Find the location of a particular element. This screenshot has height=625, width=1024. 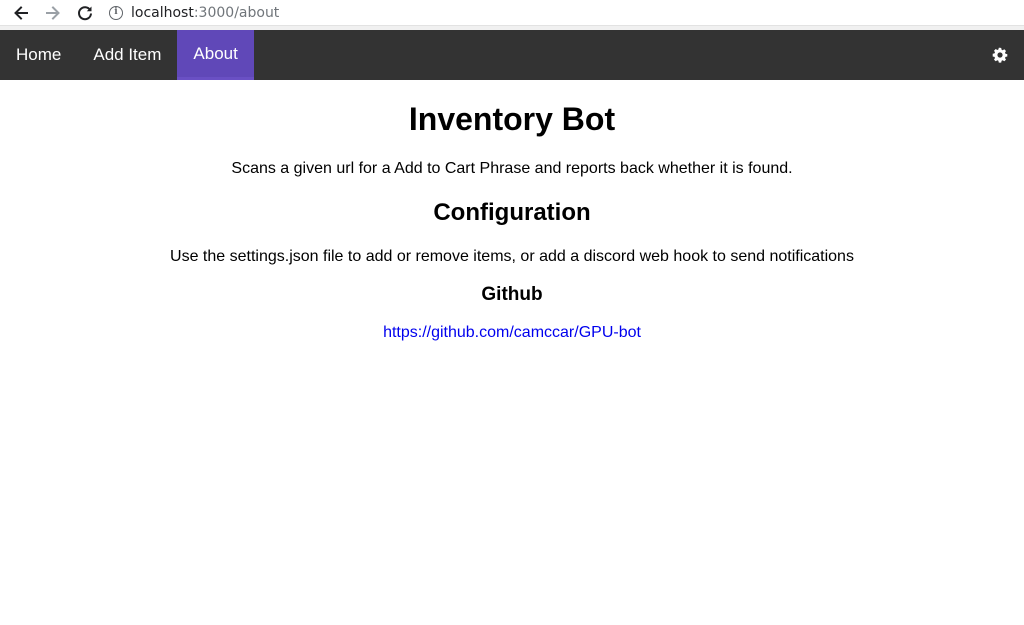

gear-icon is located at coordinates (1000, 55).